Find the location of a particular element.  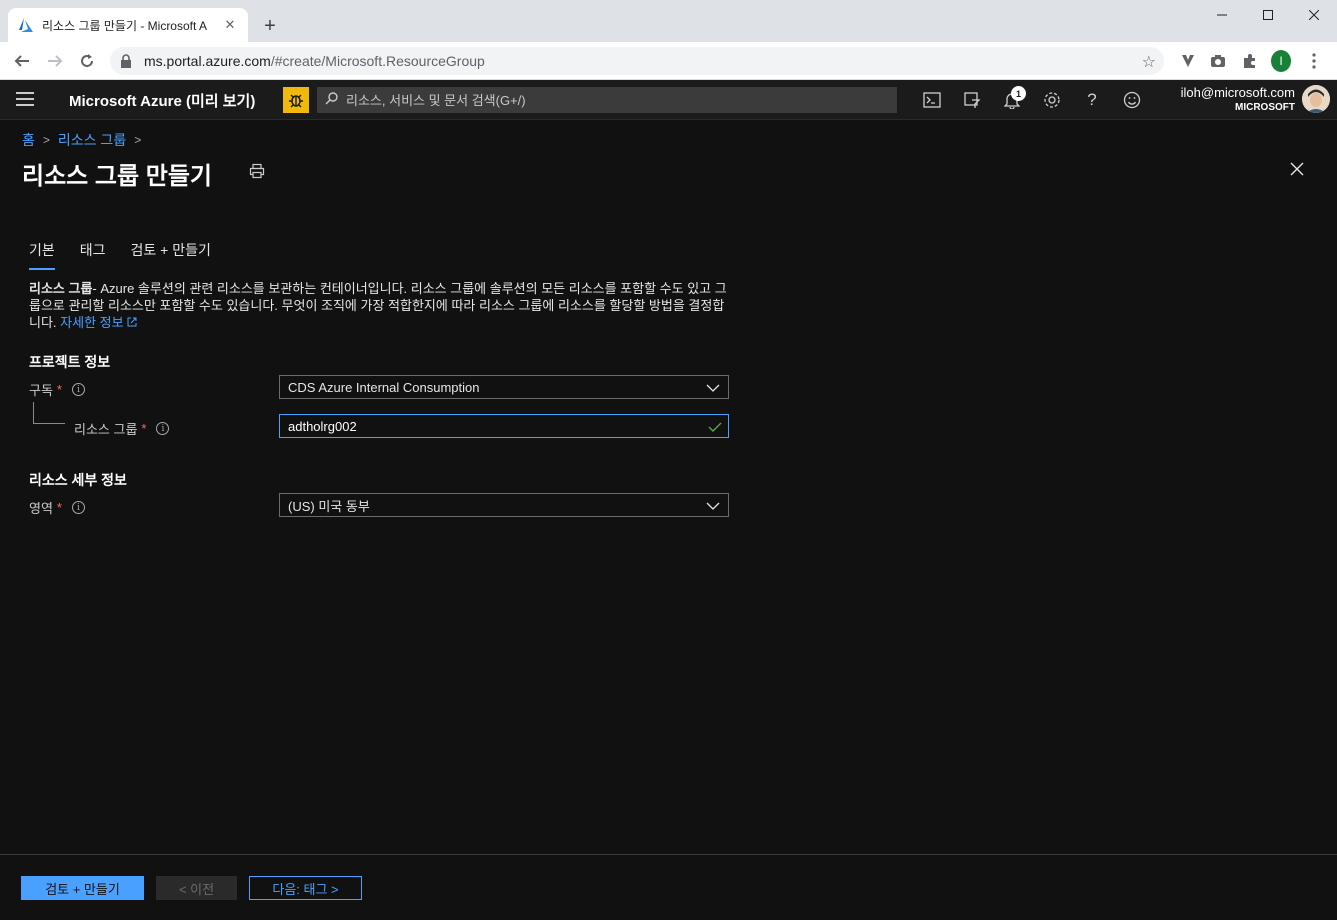

breadcrumb-resource-groups: 리소스 그룹 is located at coordinates (92, 140).